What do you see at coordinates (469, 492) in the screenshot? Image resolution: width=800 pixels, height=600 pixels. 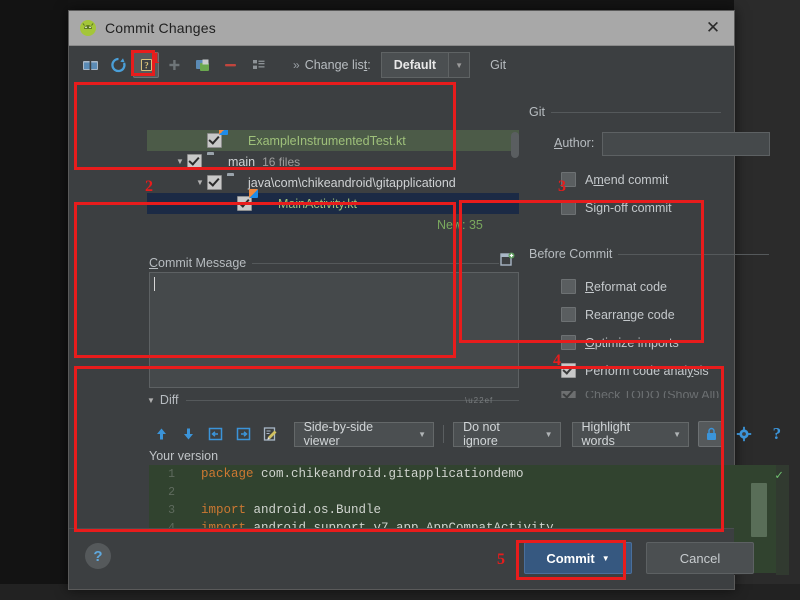 I see `code-line: 2` at bounding box center [469, 492].